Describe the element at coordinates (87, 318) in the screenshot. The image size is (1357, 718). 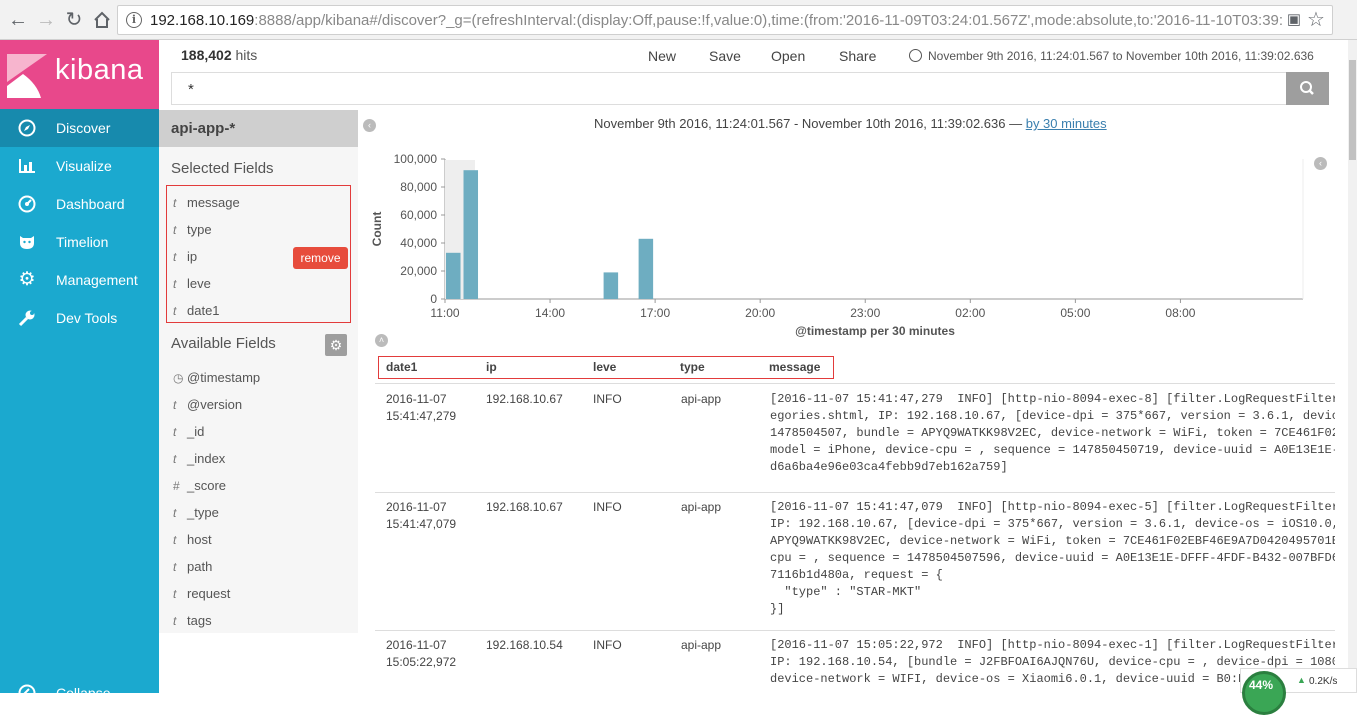
I see `nav-label: Dev Tools` at that location.